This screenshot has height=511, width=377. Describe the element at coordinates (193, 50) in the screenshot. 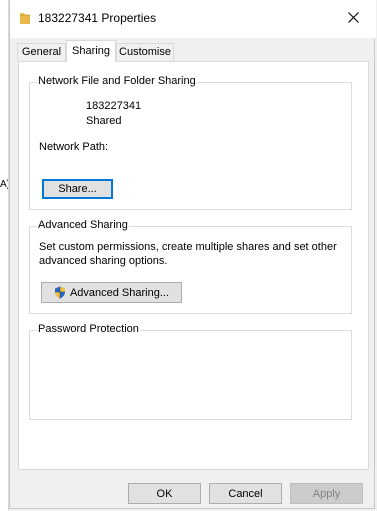

I see `tab-strip: General Sharing Customise` at that location.